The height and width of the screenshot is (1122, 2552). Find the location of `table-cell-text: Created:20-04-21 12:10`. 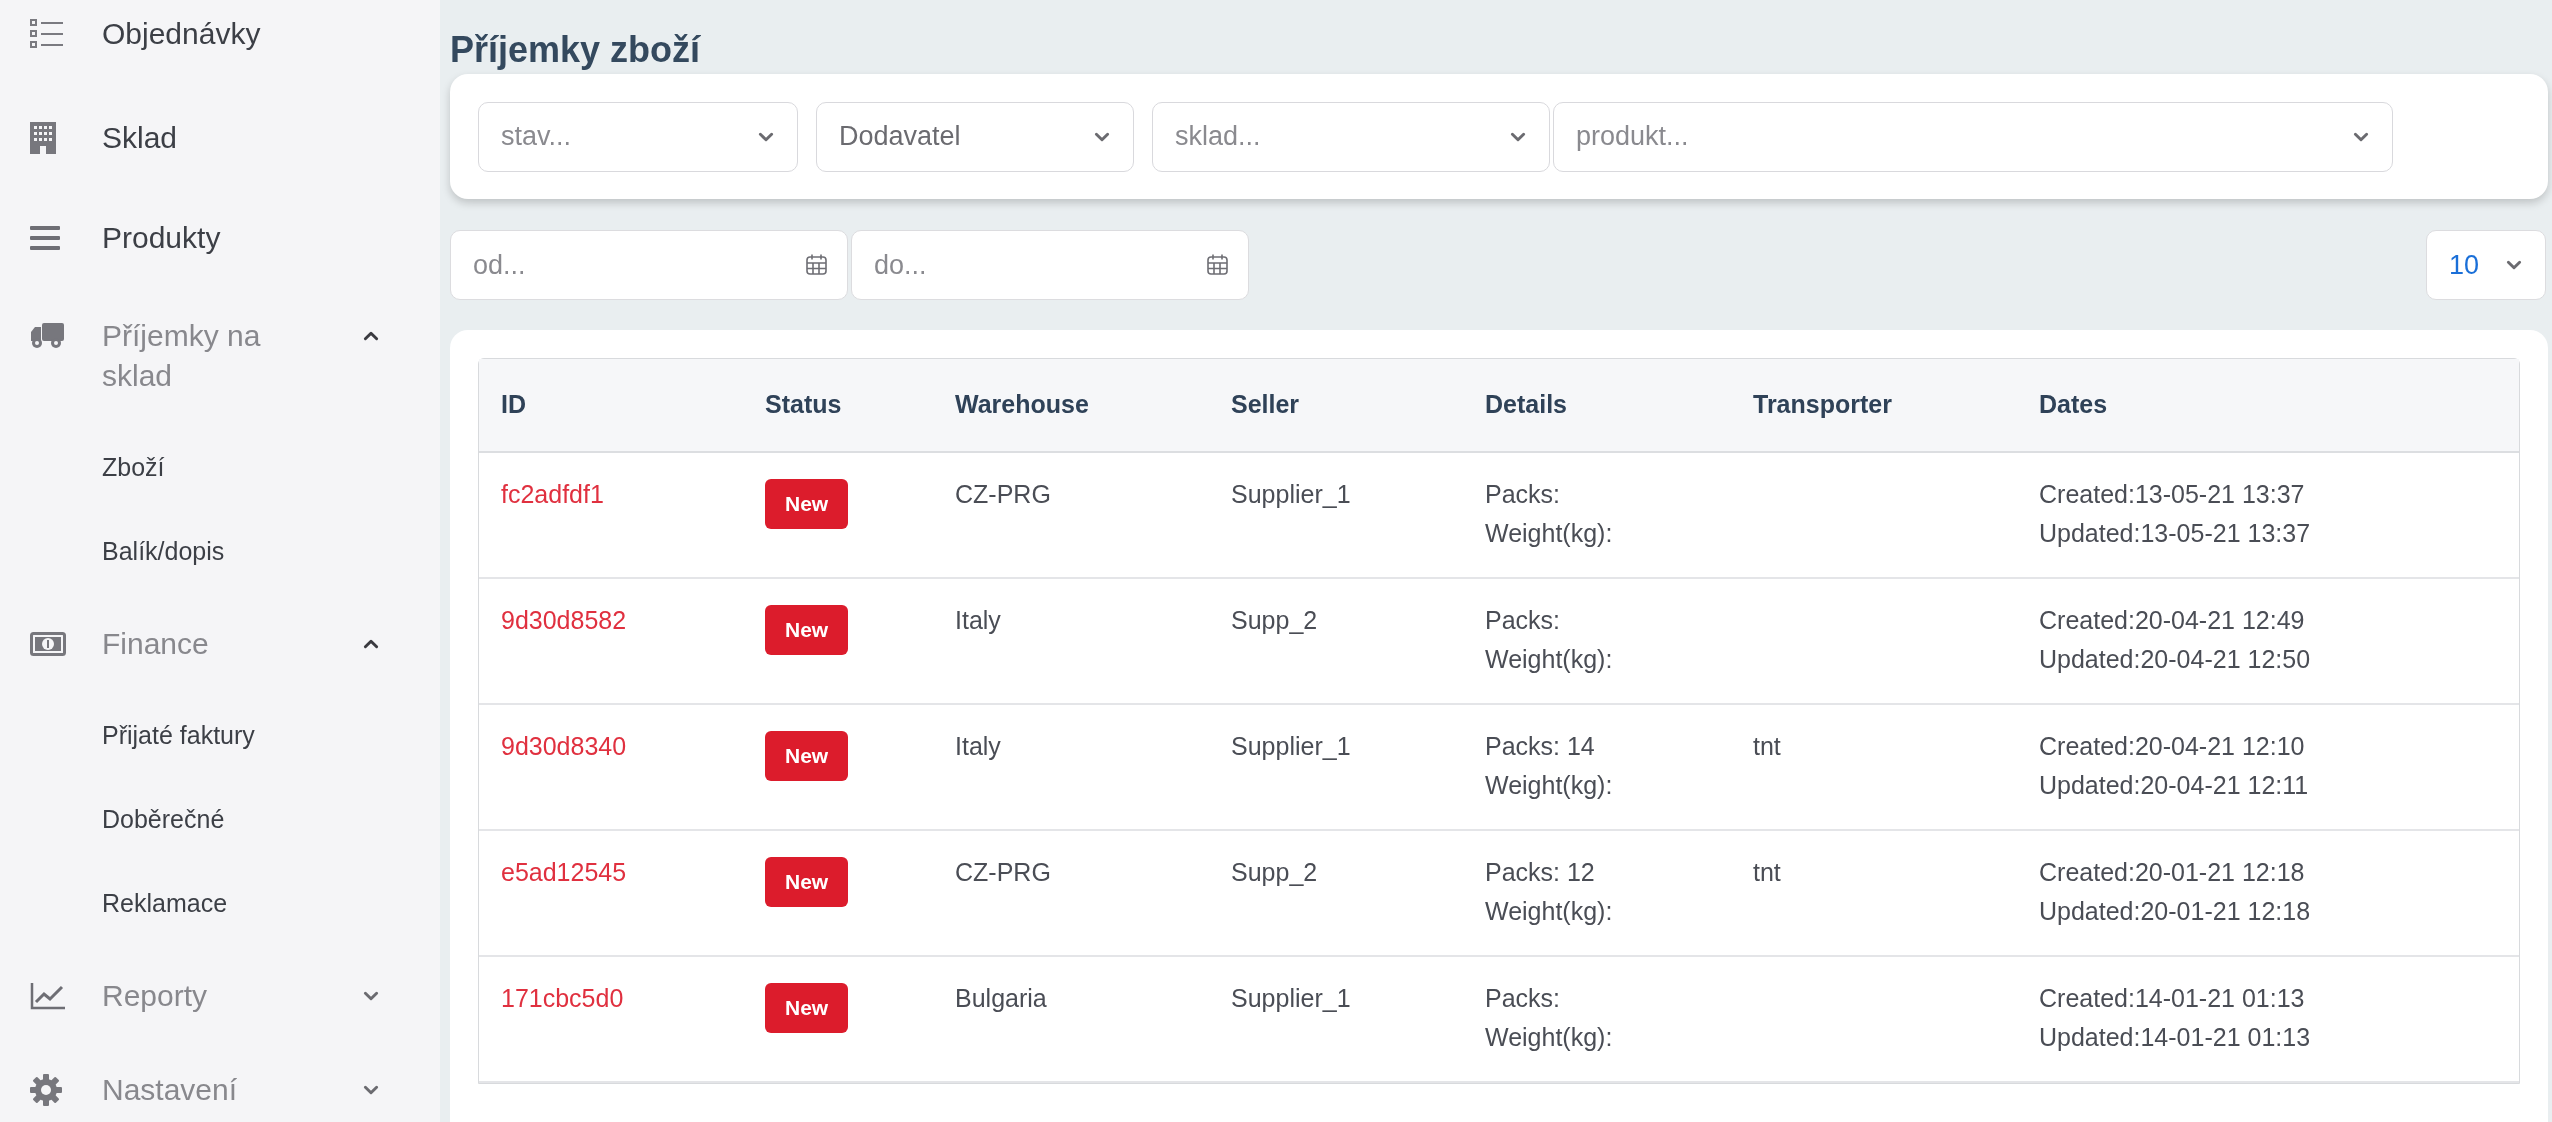

table-cell-text: Created:20-04-21 12:10 is located at coordinates (2172, 746).